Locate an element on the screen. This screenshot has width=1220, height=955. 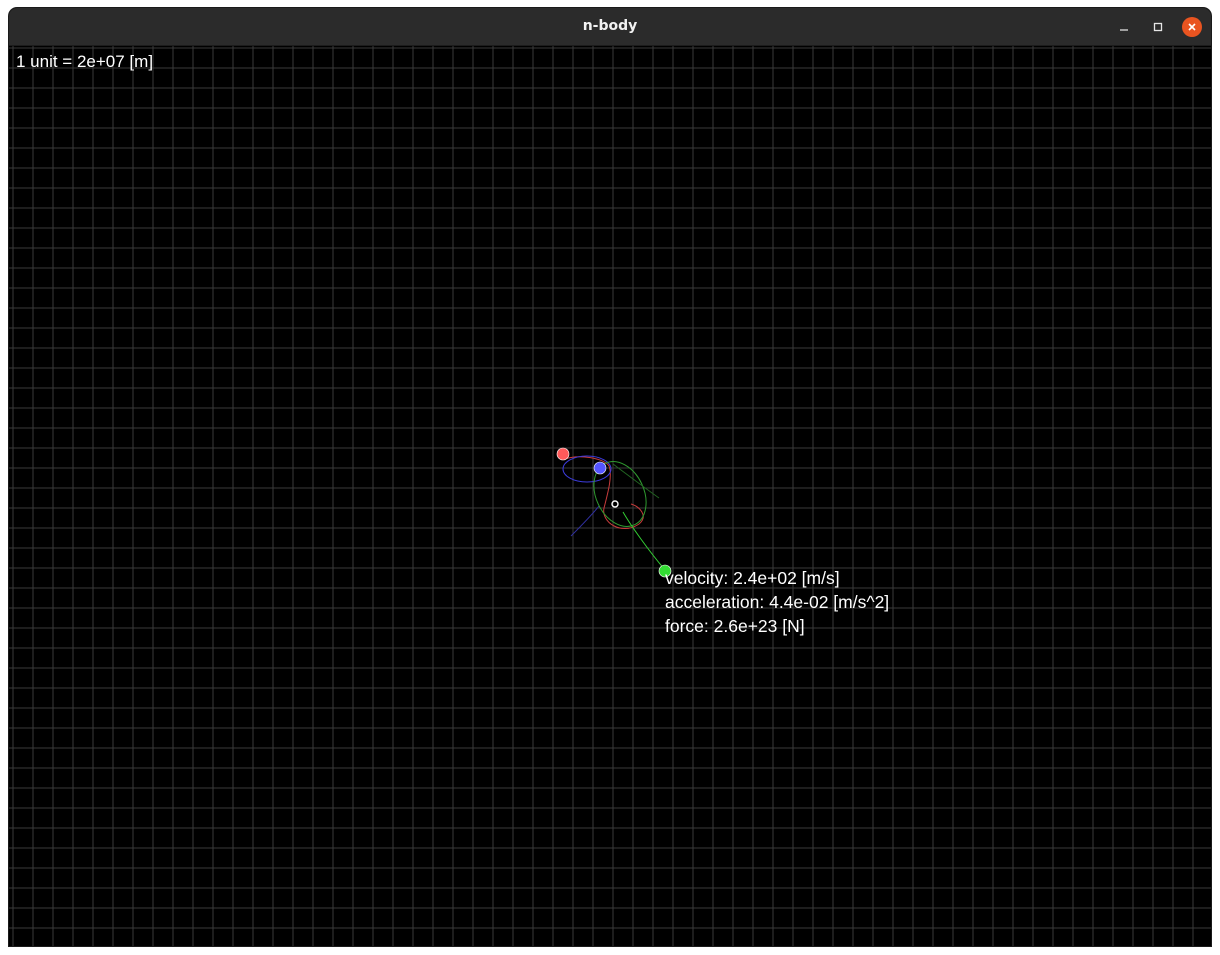
green-body-trail-tail is located at coordinates (636, 481).